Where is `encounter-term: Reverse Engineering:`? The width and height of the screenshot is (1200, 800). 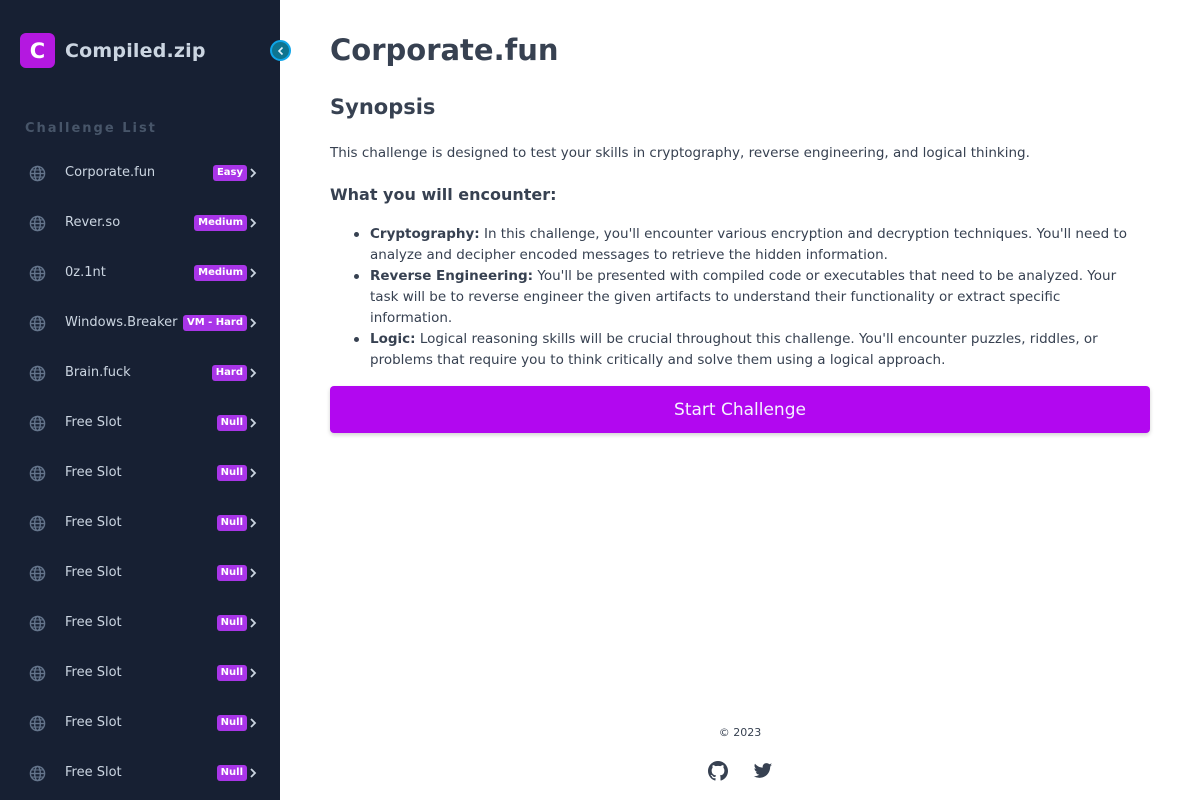
encounter-term: Reverse Engineering: is located at coordinates (452, 276).